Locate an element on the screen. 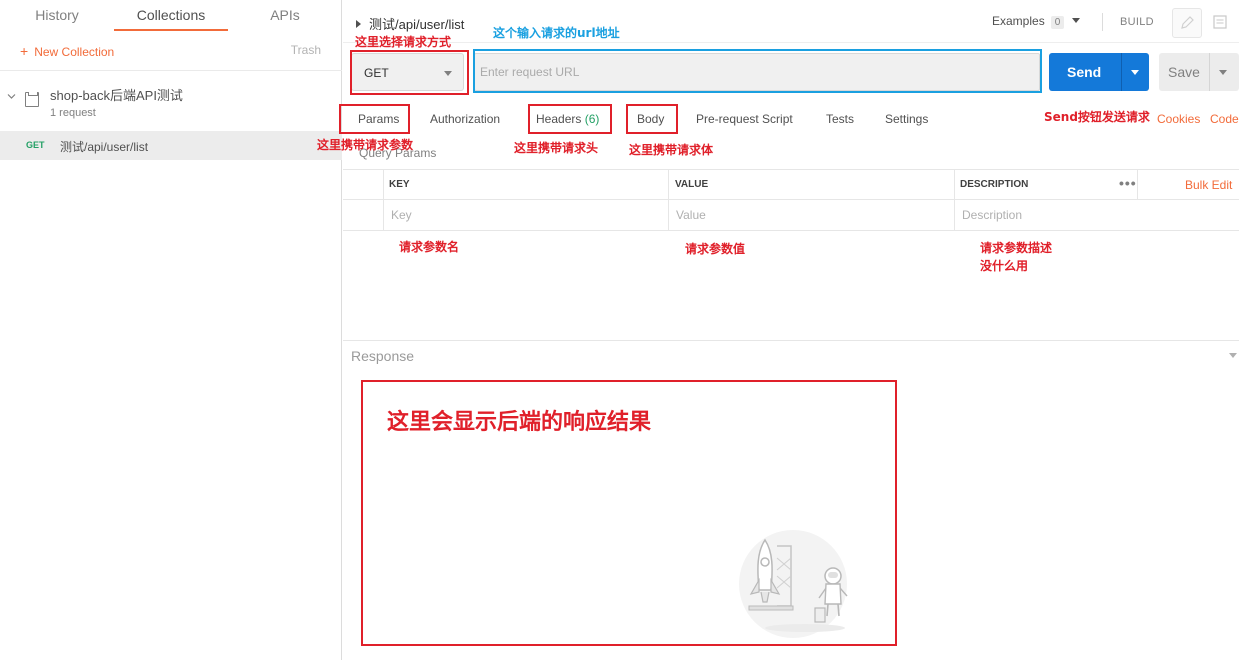 This screenshot has width=1239, height=660. plus-icon: + is located at coordinates (24, 51).